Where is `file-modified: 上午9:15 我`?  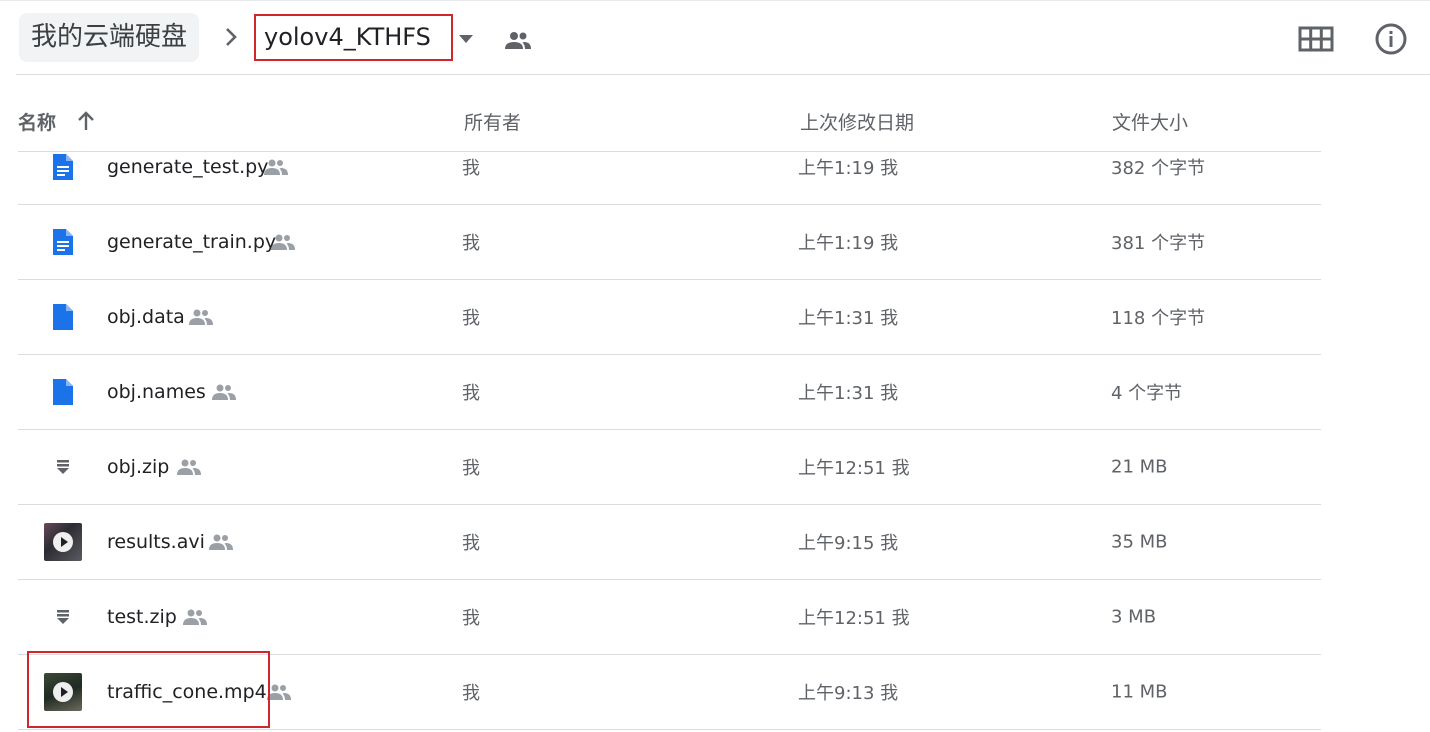 file-modified: 上午9:15 我 is located at coordinates (848, 543).